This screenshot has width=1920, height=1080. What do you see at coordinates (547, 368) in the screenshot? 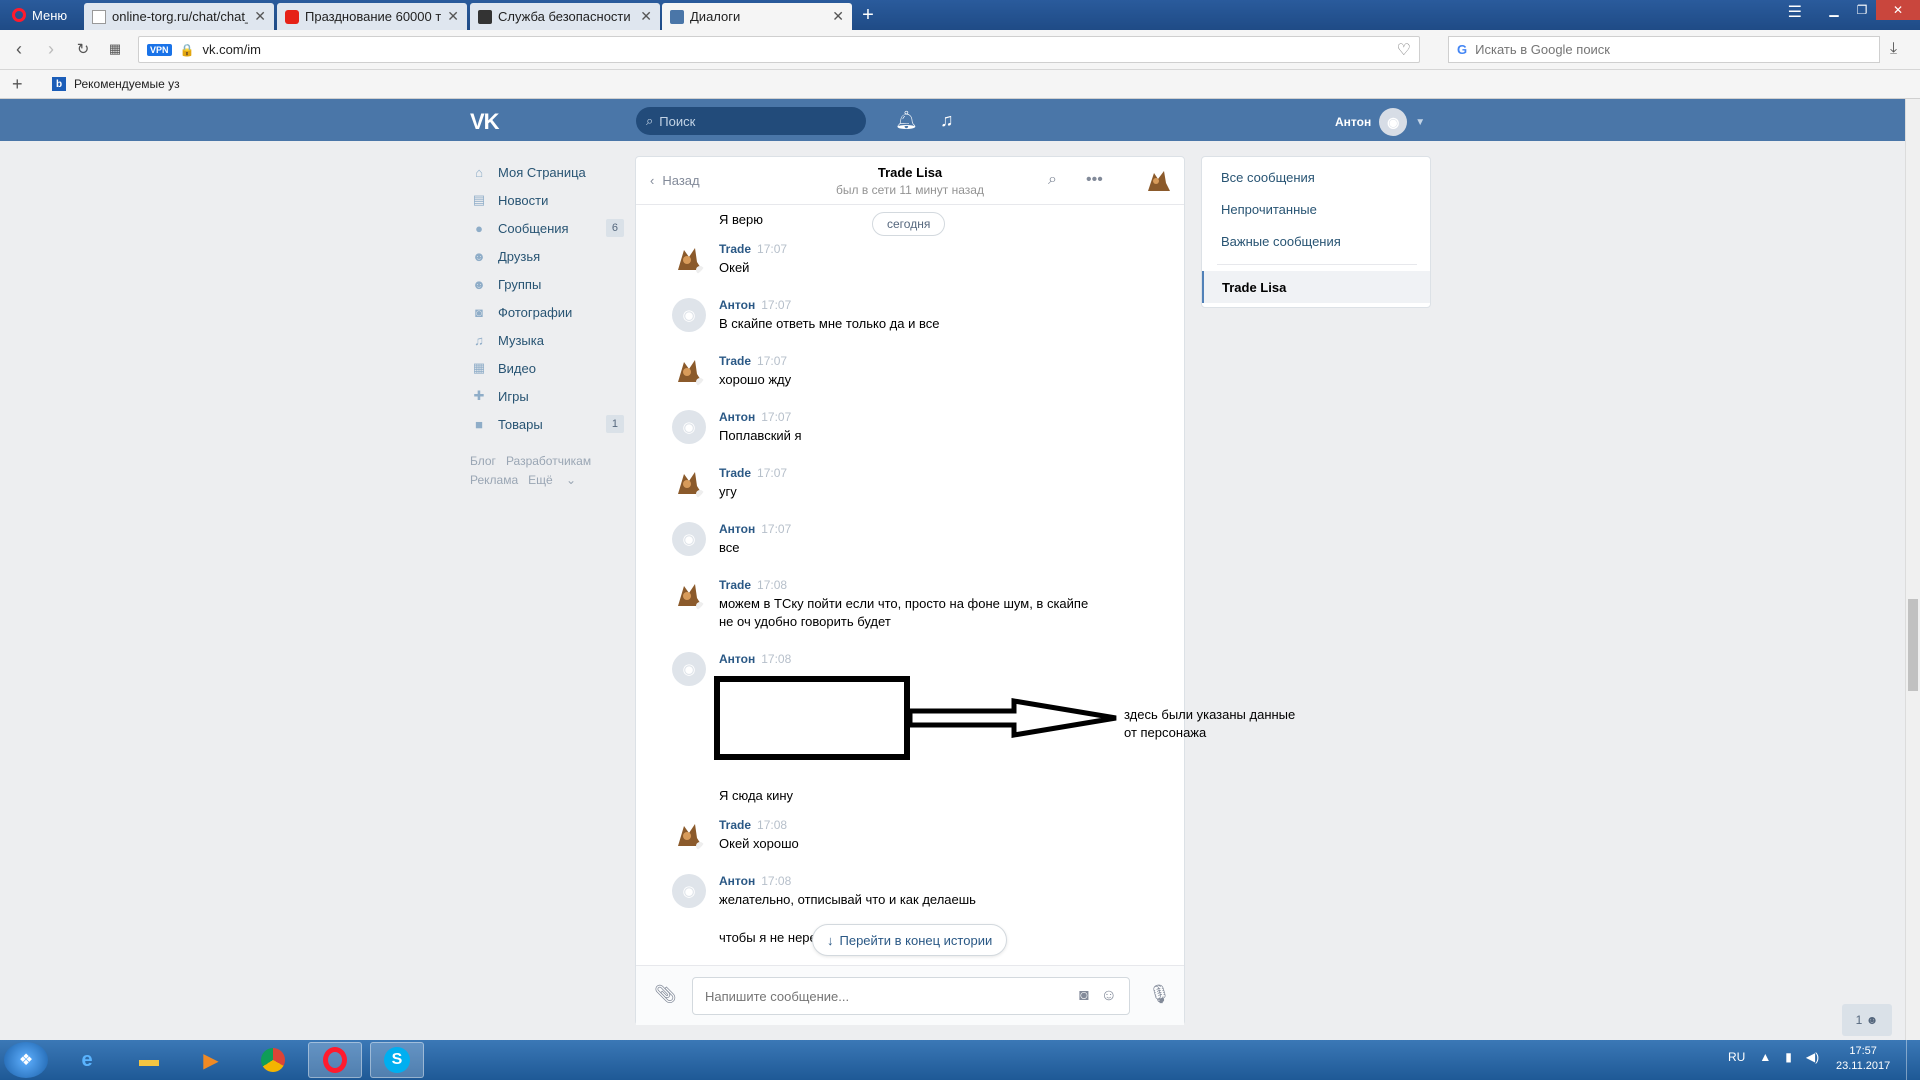
I see `menu-item-video: ▦ Видео` at bounding box center [547, 368].